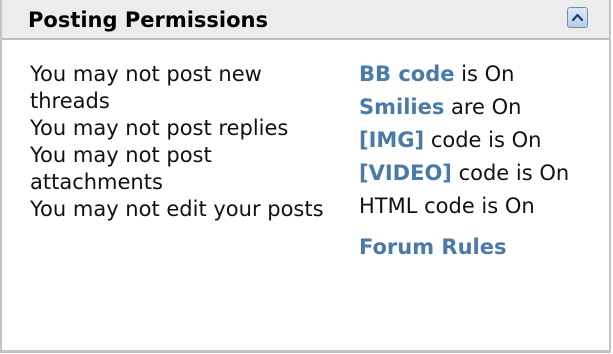  Describe the element at coordinates (406, 74) in the screenshot. I see `bbcode-link: BB code` at that location.